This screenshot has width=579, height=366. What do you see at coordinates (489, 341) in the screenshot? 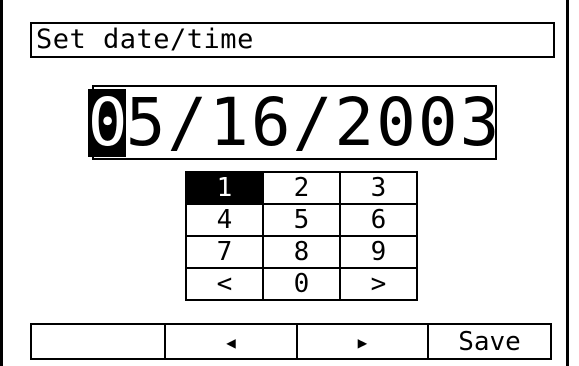
I see `save-button: Save` at bounding box center [489, 341].